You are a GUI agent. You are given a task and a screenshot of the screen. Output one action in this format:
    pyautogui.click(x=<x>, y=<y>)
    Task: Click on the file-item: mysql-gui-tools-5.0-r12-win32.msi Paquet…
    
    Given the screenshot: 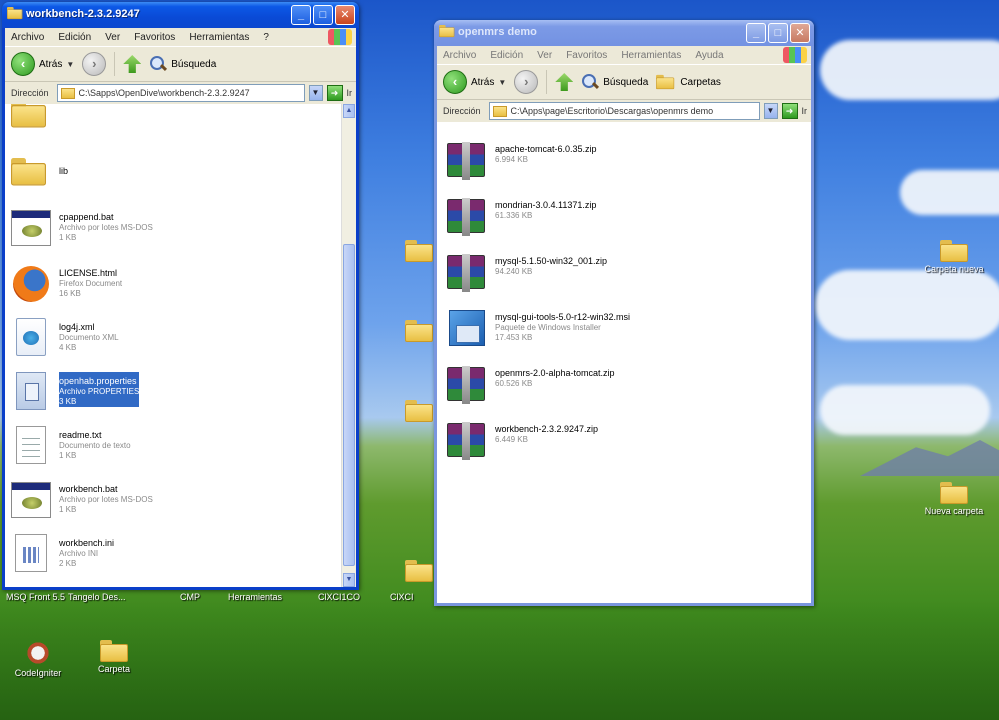 What is the action you would take?
    pyautogui.click(x=538, y=328)
    